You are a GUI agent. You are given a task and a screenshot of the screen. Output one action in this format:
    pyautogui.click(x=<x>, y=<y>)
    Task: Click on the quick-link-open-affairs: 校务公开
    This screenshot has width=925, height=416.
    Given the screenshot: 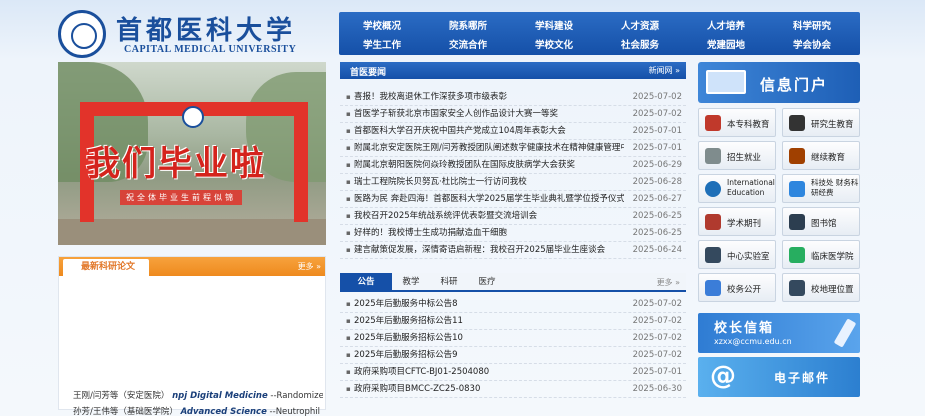 What is the action you would take?
    pyautogui.click(x=737, y=287)
    